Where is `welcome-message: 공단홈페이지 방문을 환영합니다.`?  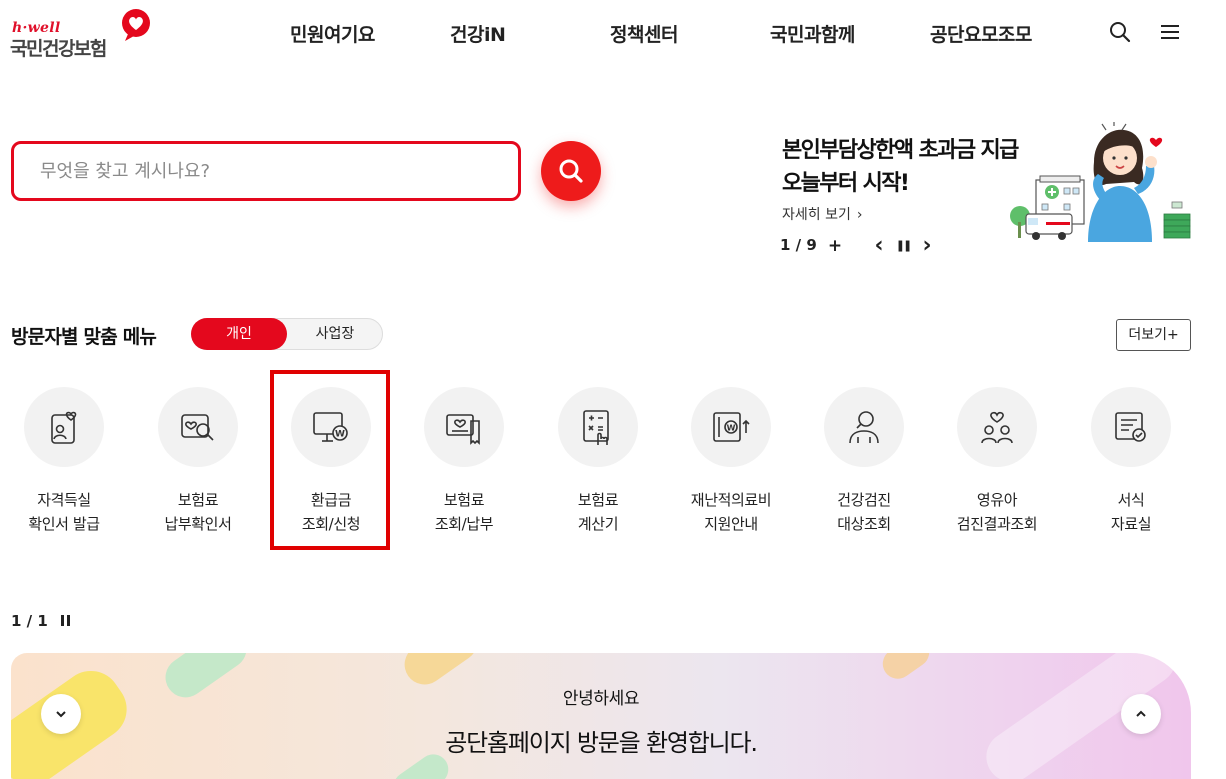
welcome-message: 공단홈페이지 방문을 환영합니다. is located at coordinates (601, 743).